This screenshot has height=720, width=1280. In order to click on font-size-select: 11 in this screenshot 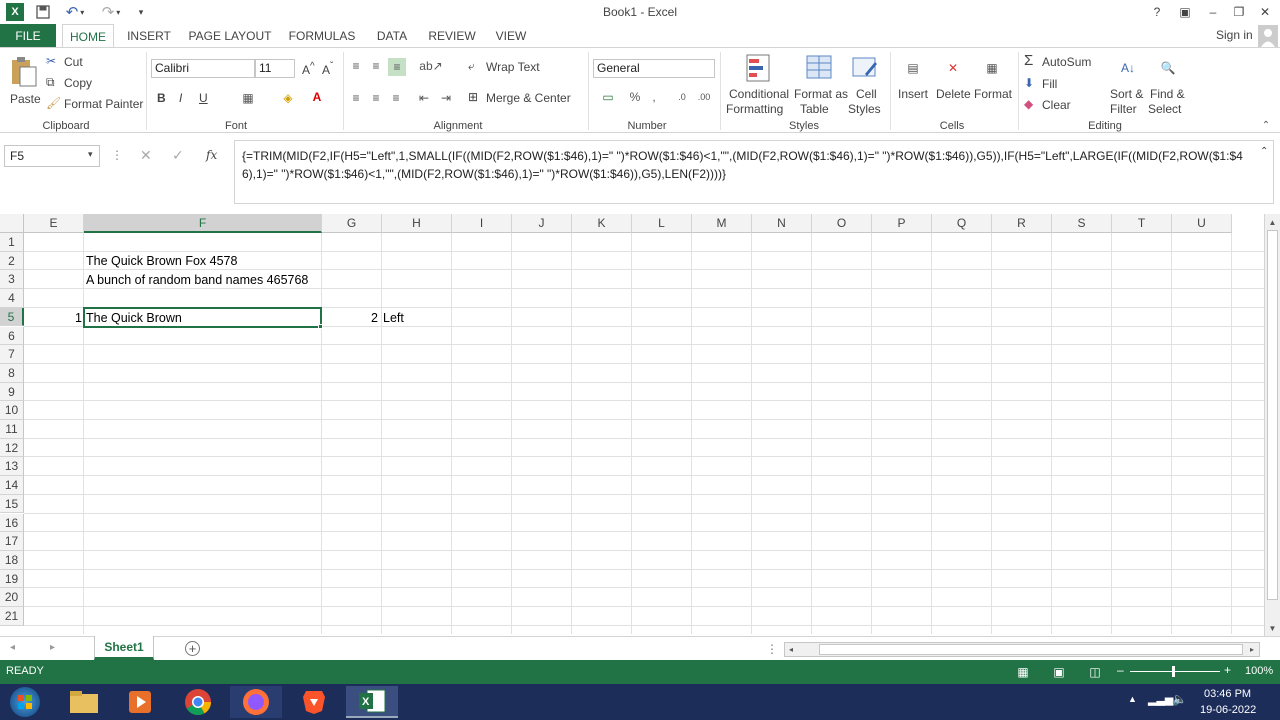, I will do `click(275, 68)`.